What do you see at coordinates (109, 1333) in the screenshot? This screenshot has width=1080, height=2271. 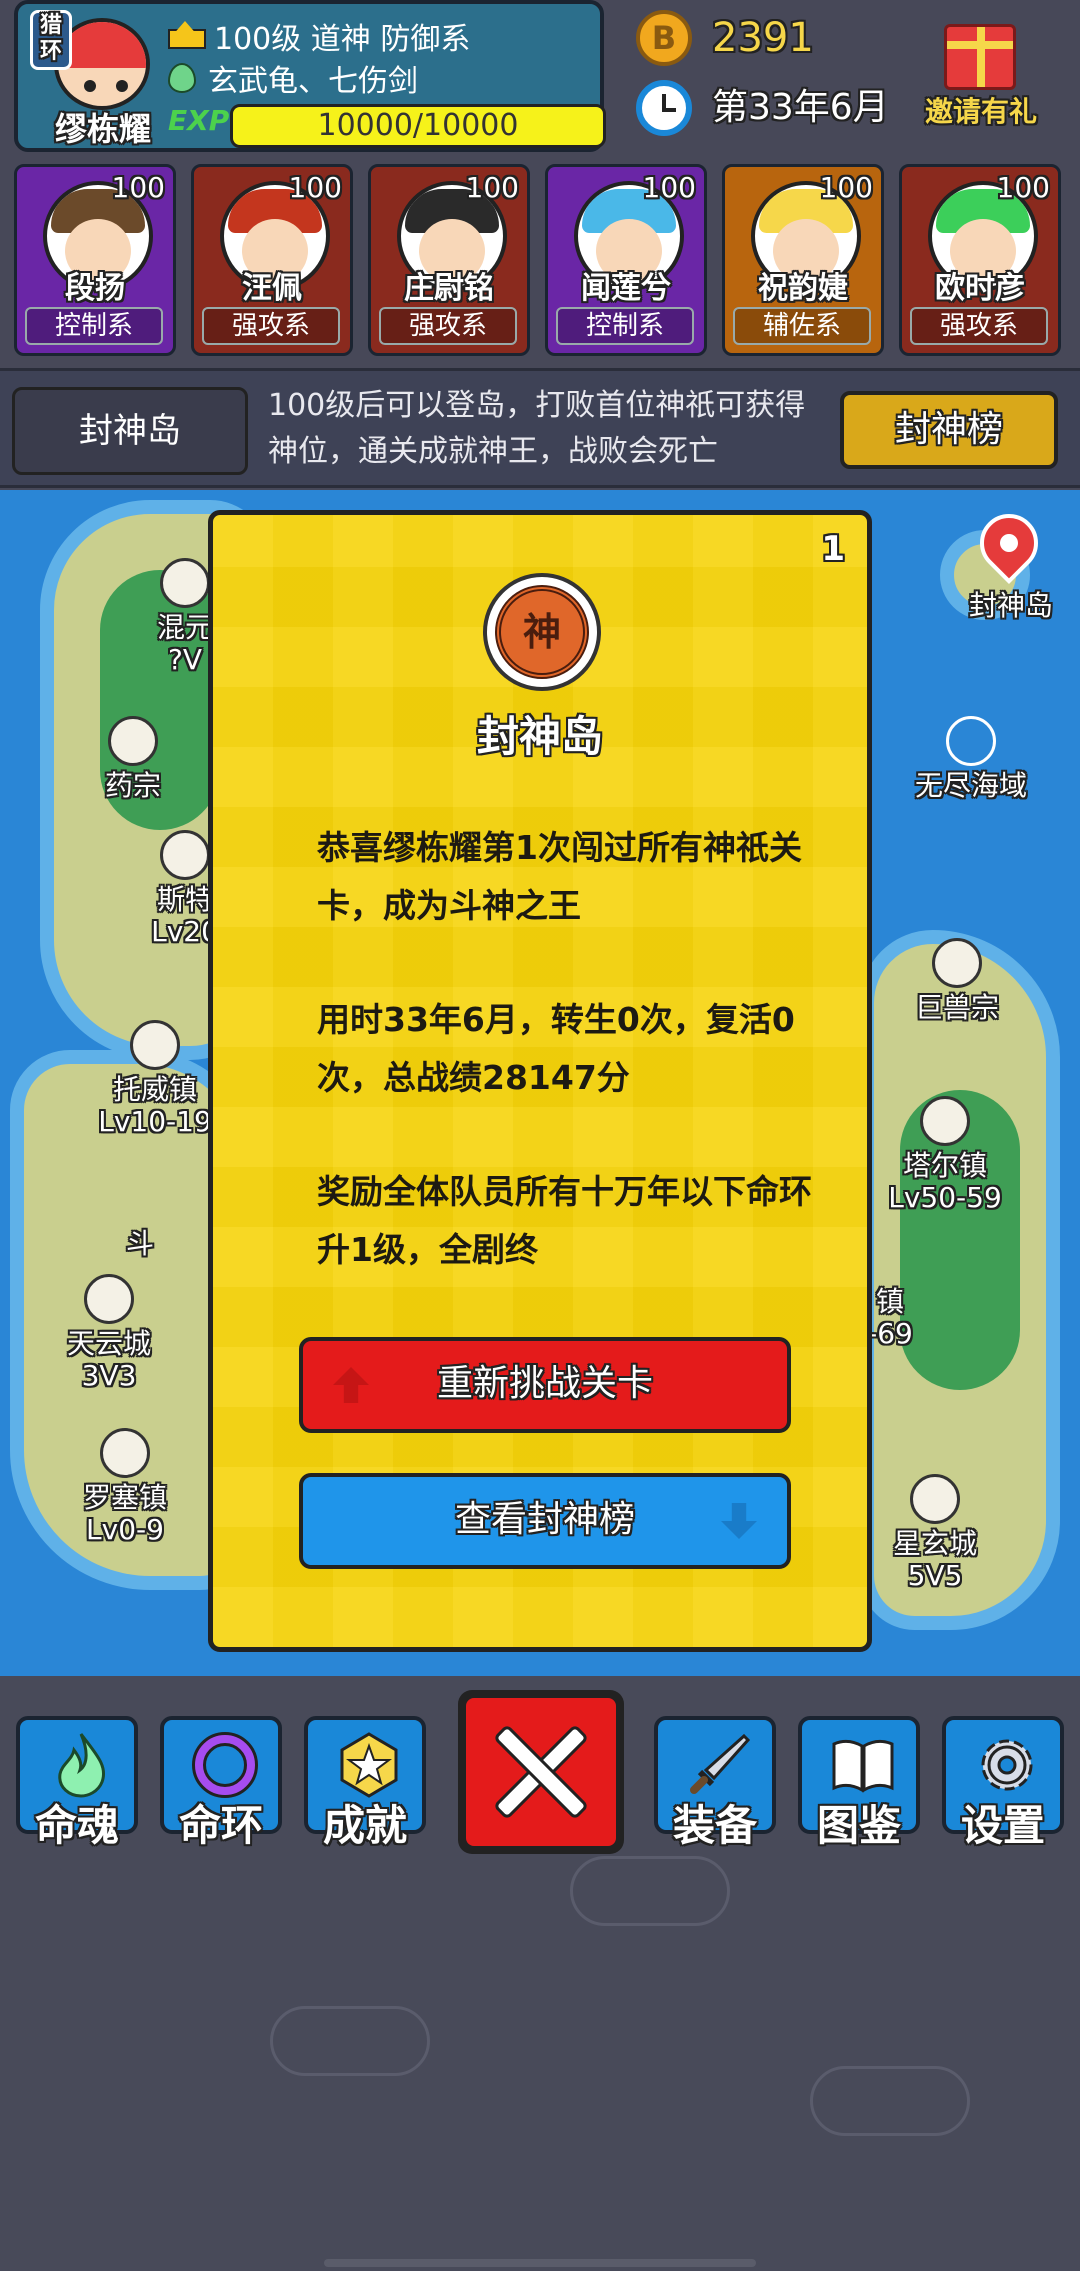 I see `map-location: 天云城 3V3` at bounding box center [109, 1333].